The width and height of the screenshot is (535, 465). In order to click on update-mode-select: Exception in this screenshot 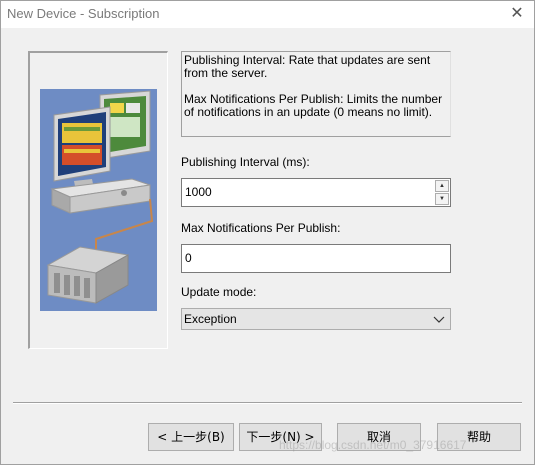, I will do `click(316, 319)`.